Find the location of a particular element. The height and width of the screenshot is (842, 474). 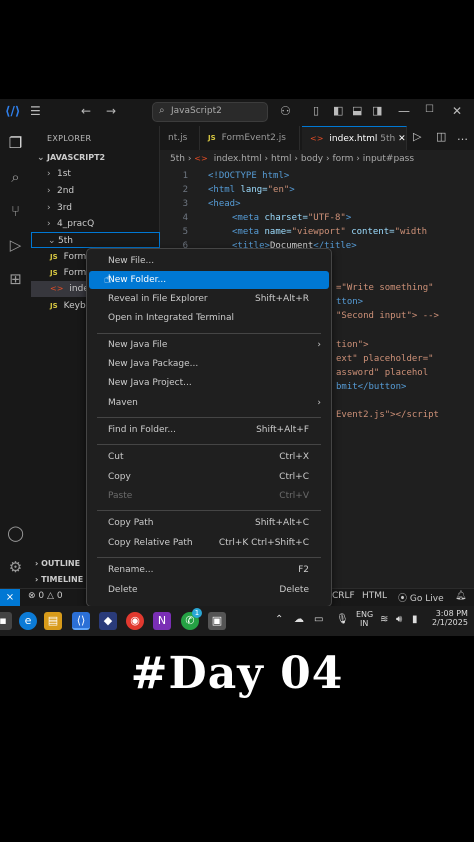

folder-3rd: › 3rd is located at coordinates (95, 208).